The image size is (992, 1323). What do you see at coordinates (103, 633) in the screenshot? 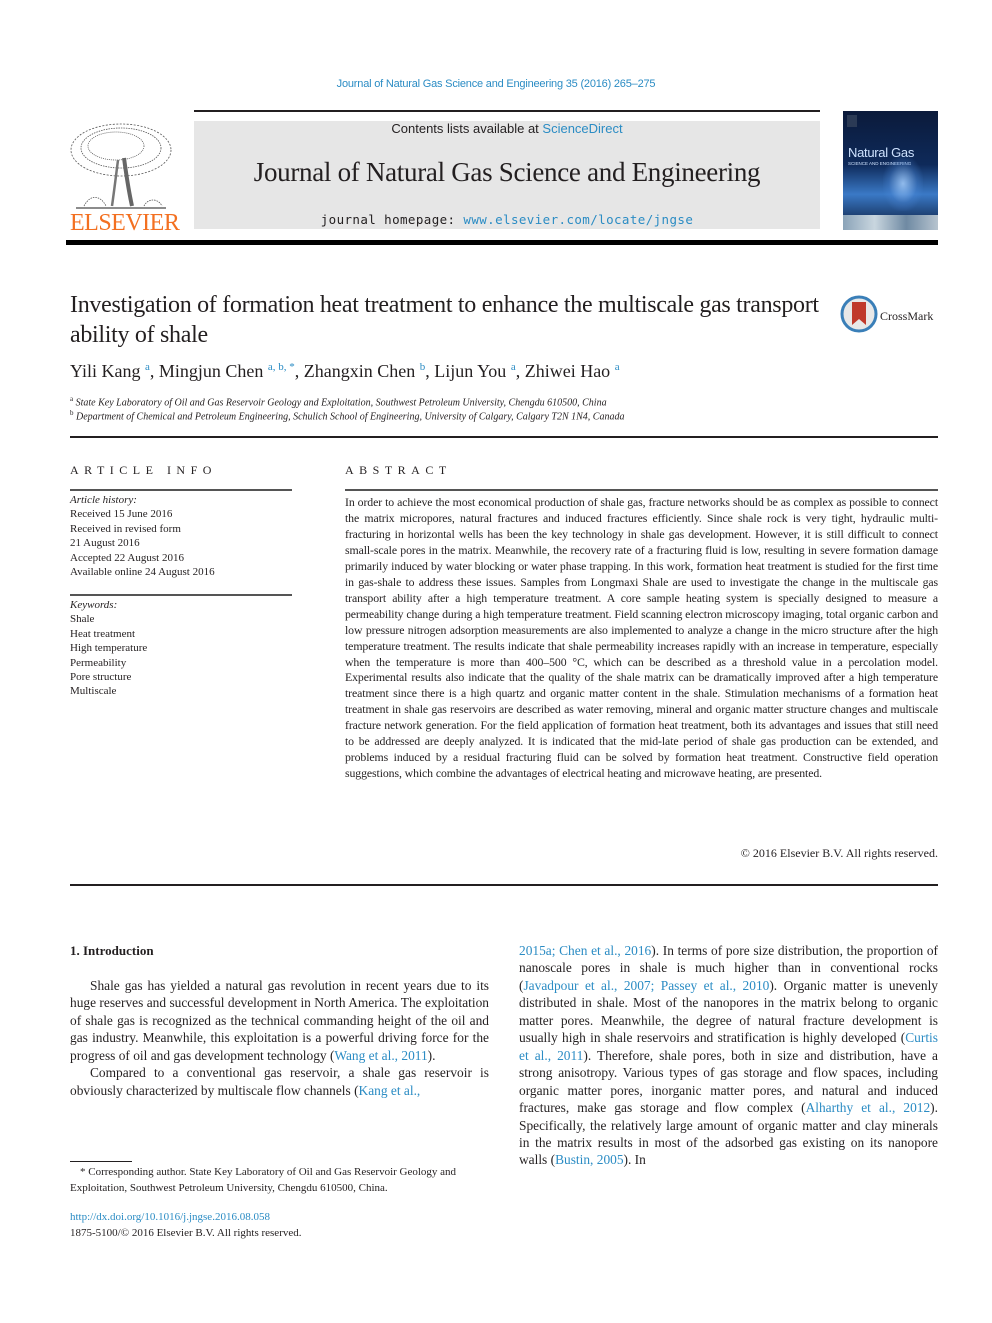
I see `keyword: Heat treatment` at bounding box center [103, 633].